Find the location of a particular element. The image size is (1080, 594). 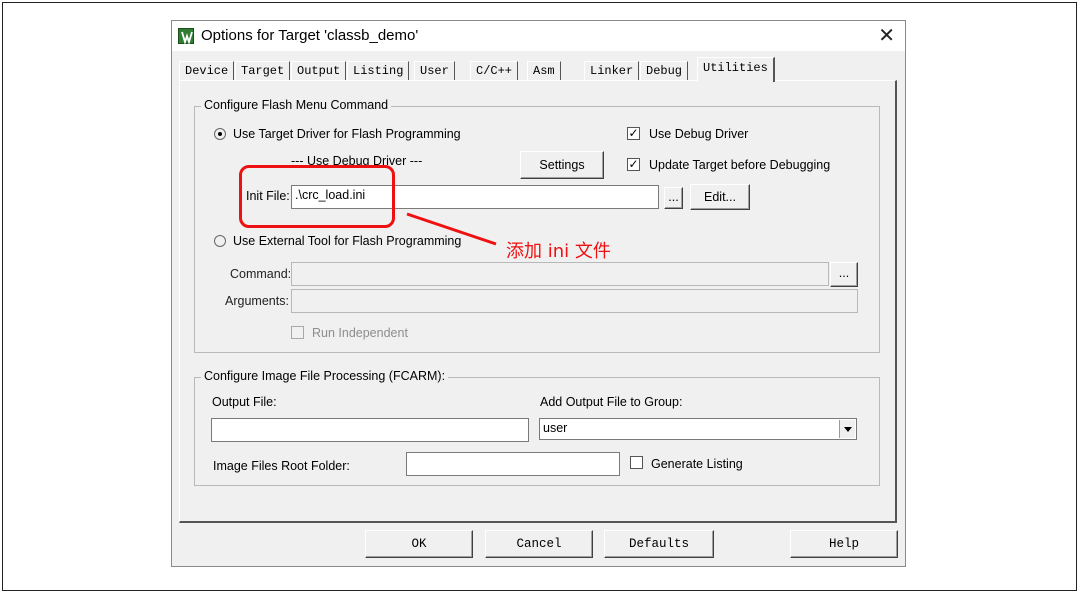

annotation-arrow is located at coordinates (451, 229).